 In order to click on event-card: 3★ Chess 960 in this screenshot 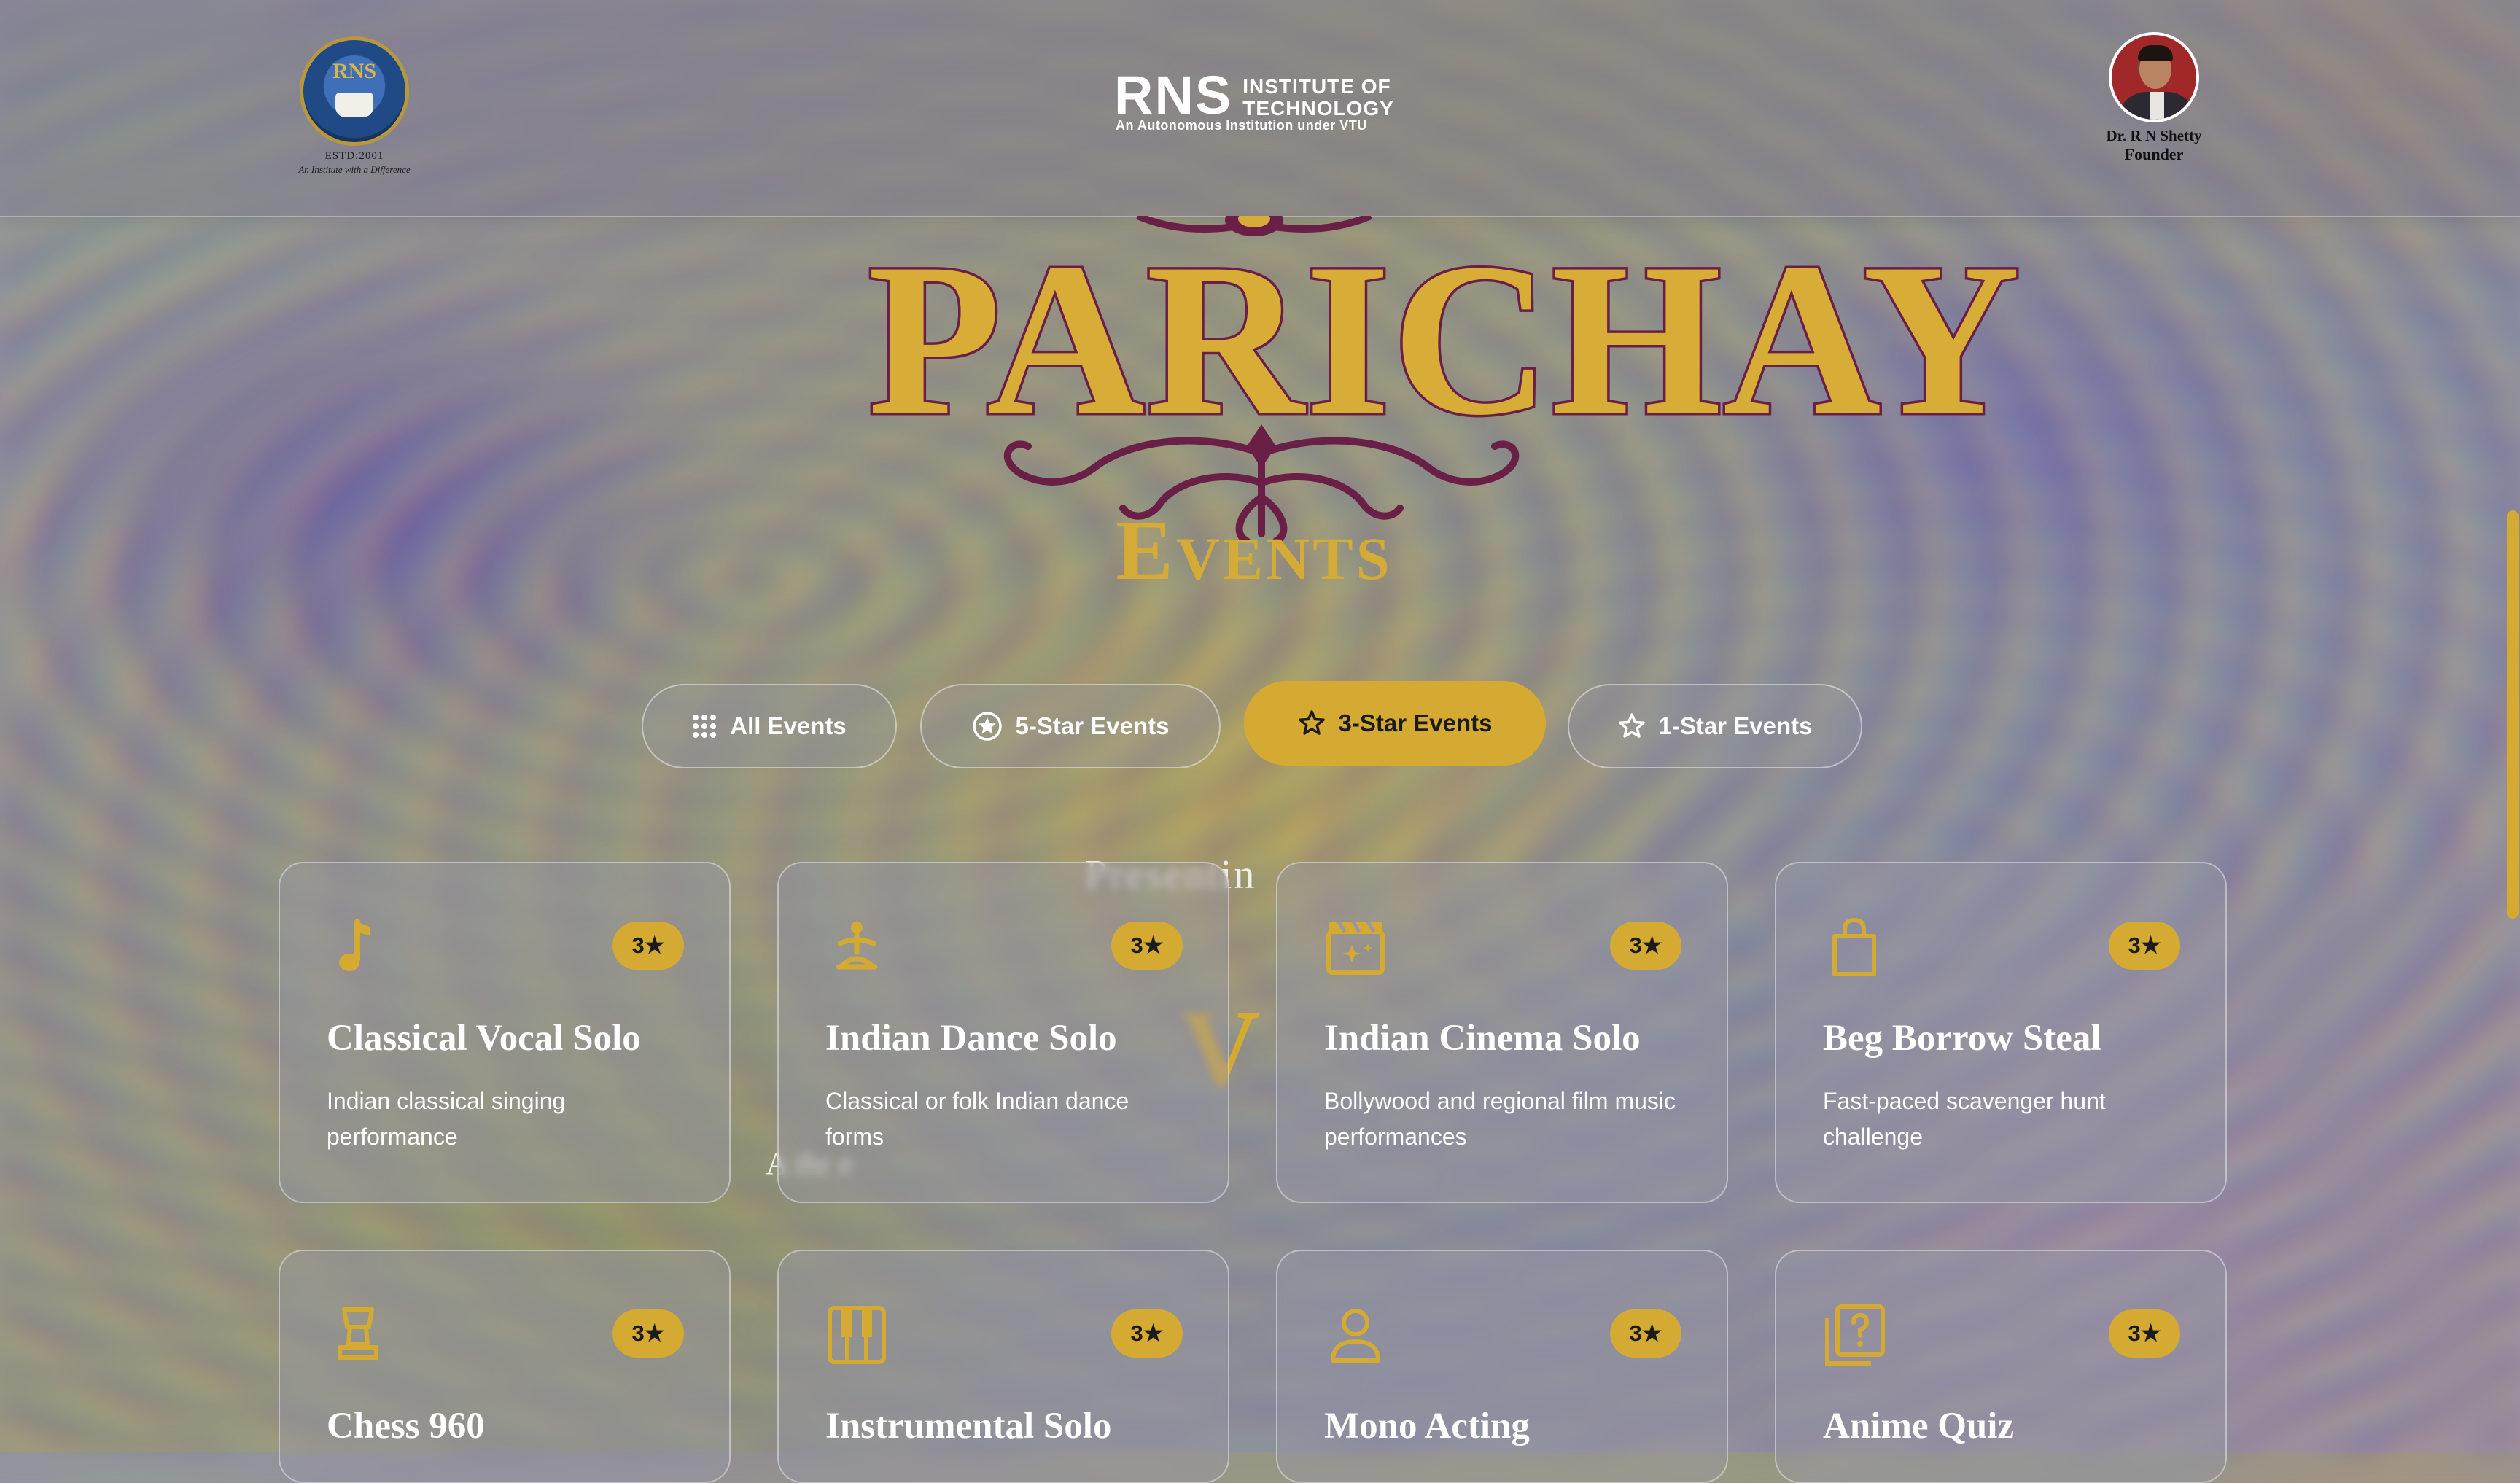, I will do `click(505, 1366)`.